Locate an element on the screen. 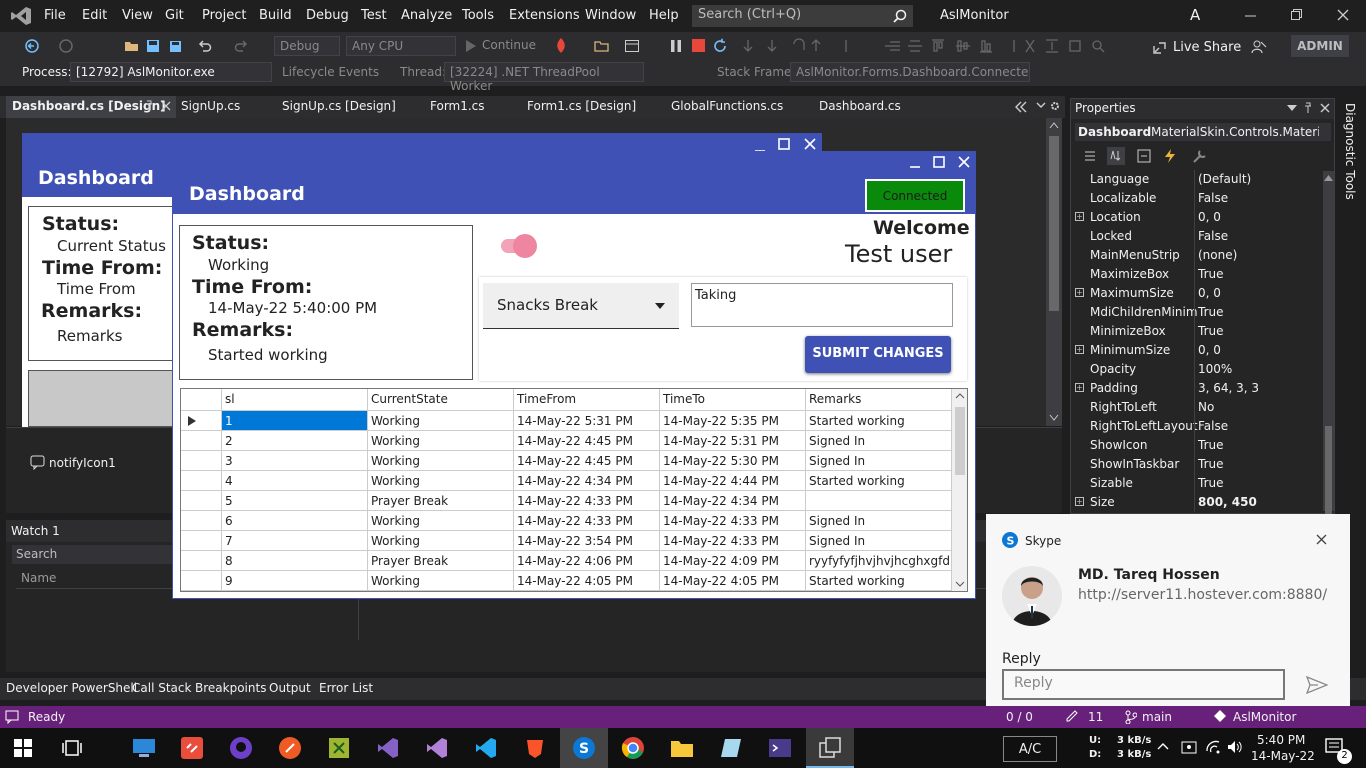 This screenshot has width=1366, height=768. table-cell: Started working is located at coordinates (879, 481).